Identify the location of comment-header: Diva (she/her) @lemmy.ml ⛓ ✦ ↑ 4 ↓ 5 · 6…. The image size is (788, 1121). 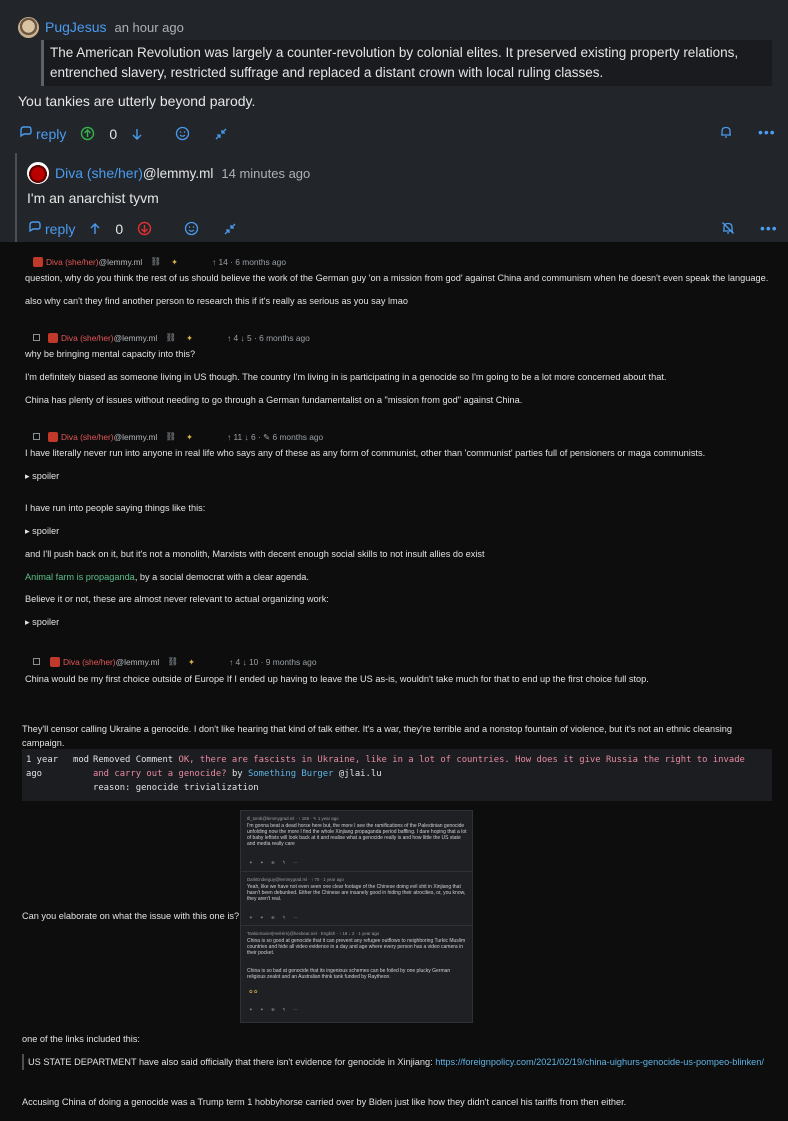
(171, 337).